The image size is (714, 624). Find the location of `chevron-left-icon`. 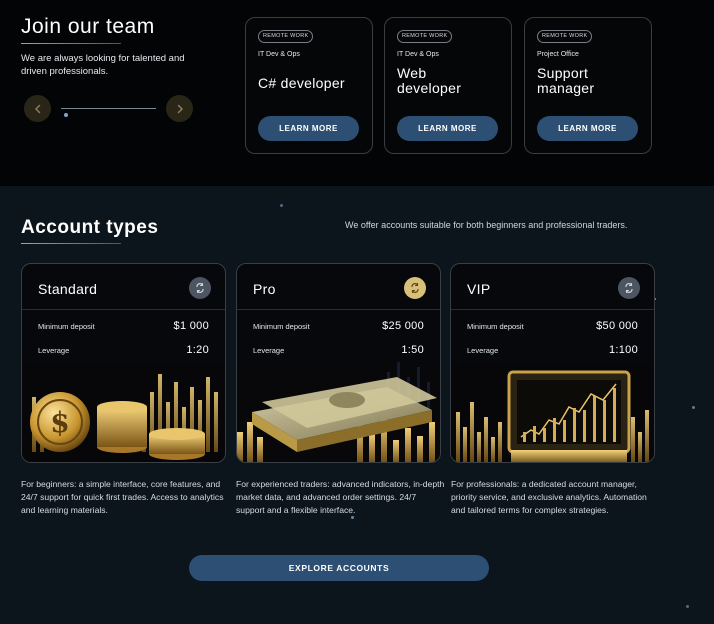

chevron-left-icon is located at coordinates (37, 108).